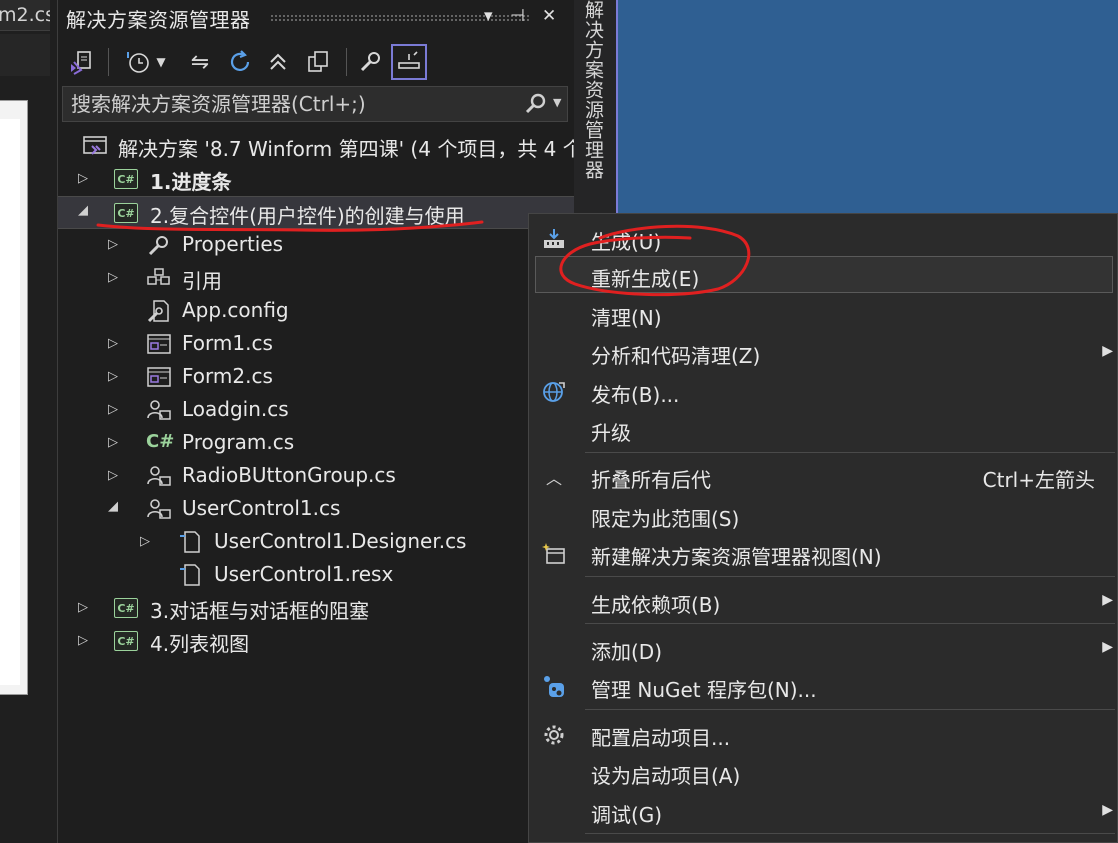 This screenshot has height=843, width=1118. I want to click on menu-item-rebuild: 重新生成(E), so click(824, 274).